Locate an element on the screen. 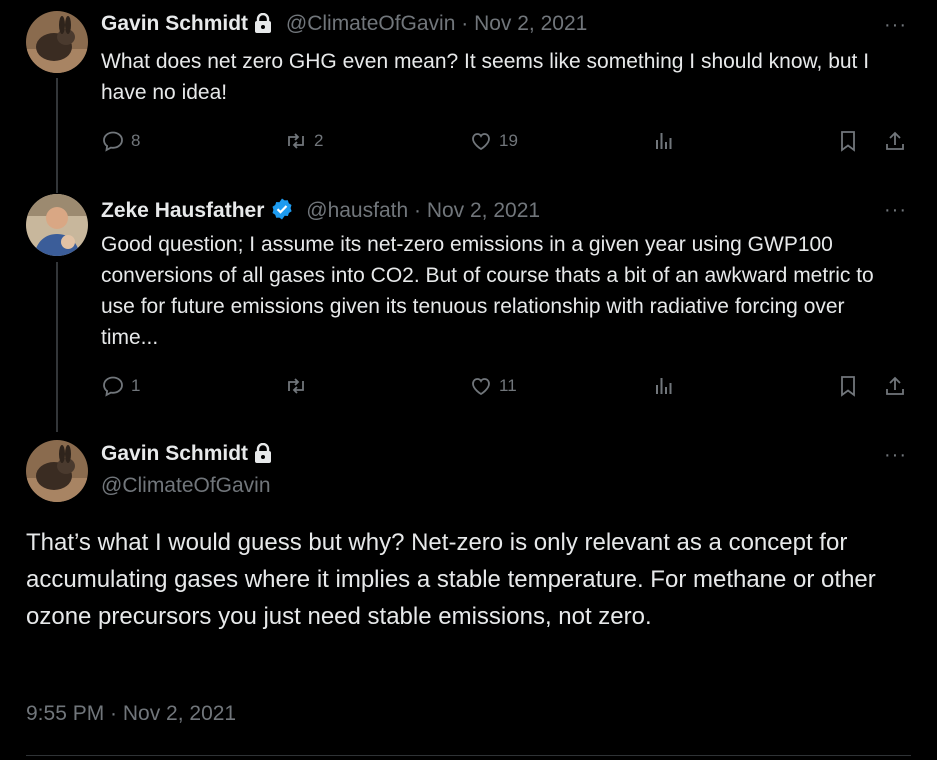 This screenshot has width=937, height=760. retweet-button: 2 is located at coordinates (303, 141).